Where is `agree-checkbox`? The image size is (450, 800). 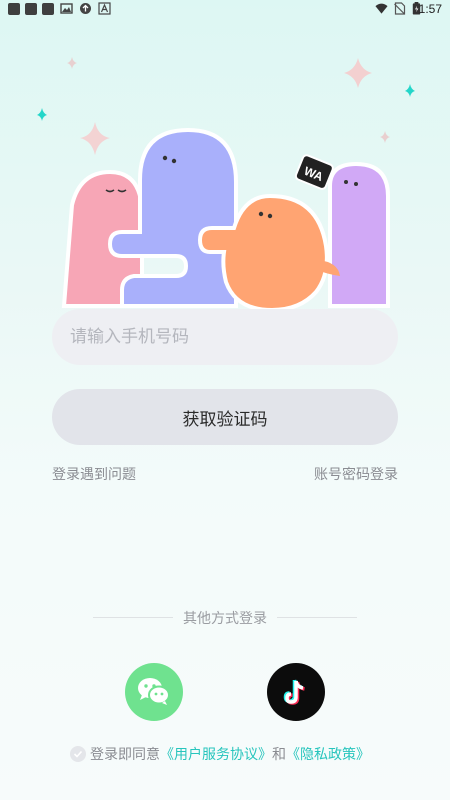
agree-checkbox is located at coordinates (78, 754).